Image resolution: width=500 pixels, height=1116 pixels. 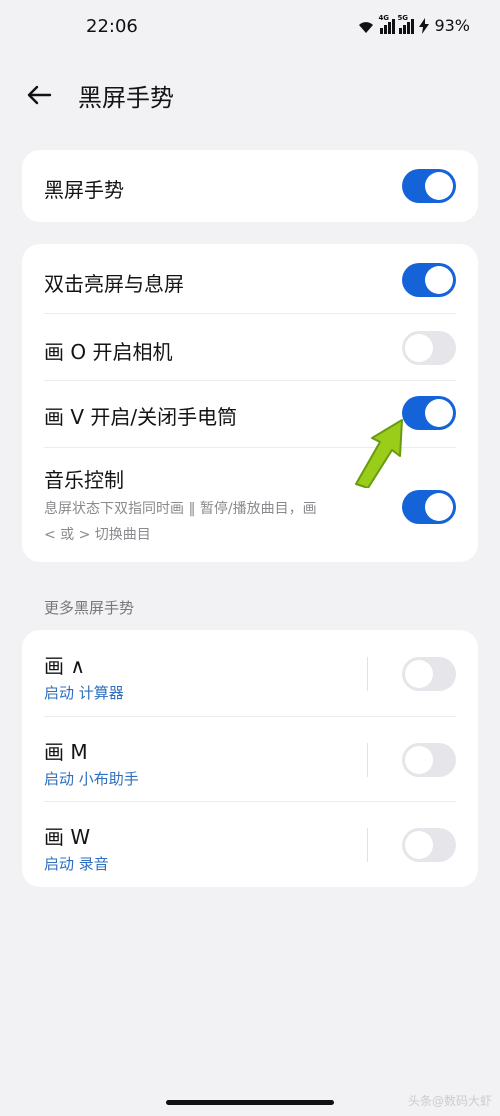 What do you see at coordinates (250, 28) in the screenshot?
I see `status-bar: 22:06 4G 5G 93%` at bounding box center [250, 28].